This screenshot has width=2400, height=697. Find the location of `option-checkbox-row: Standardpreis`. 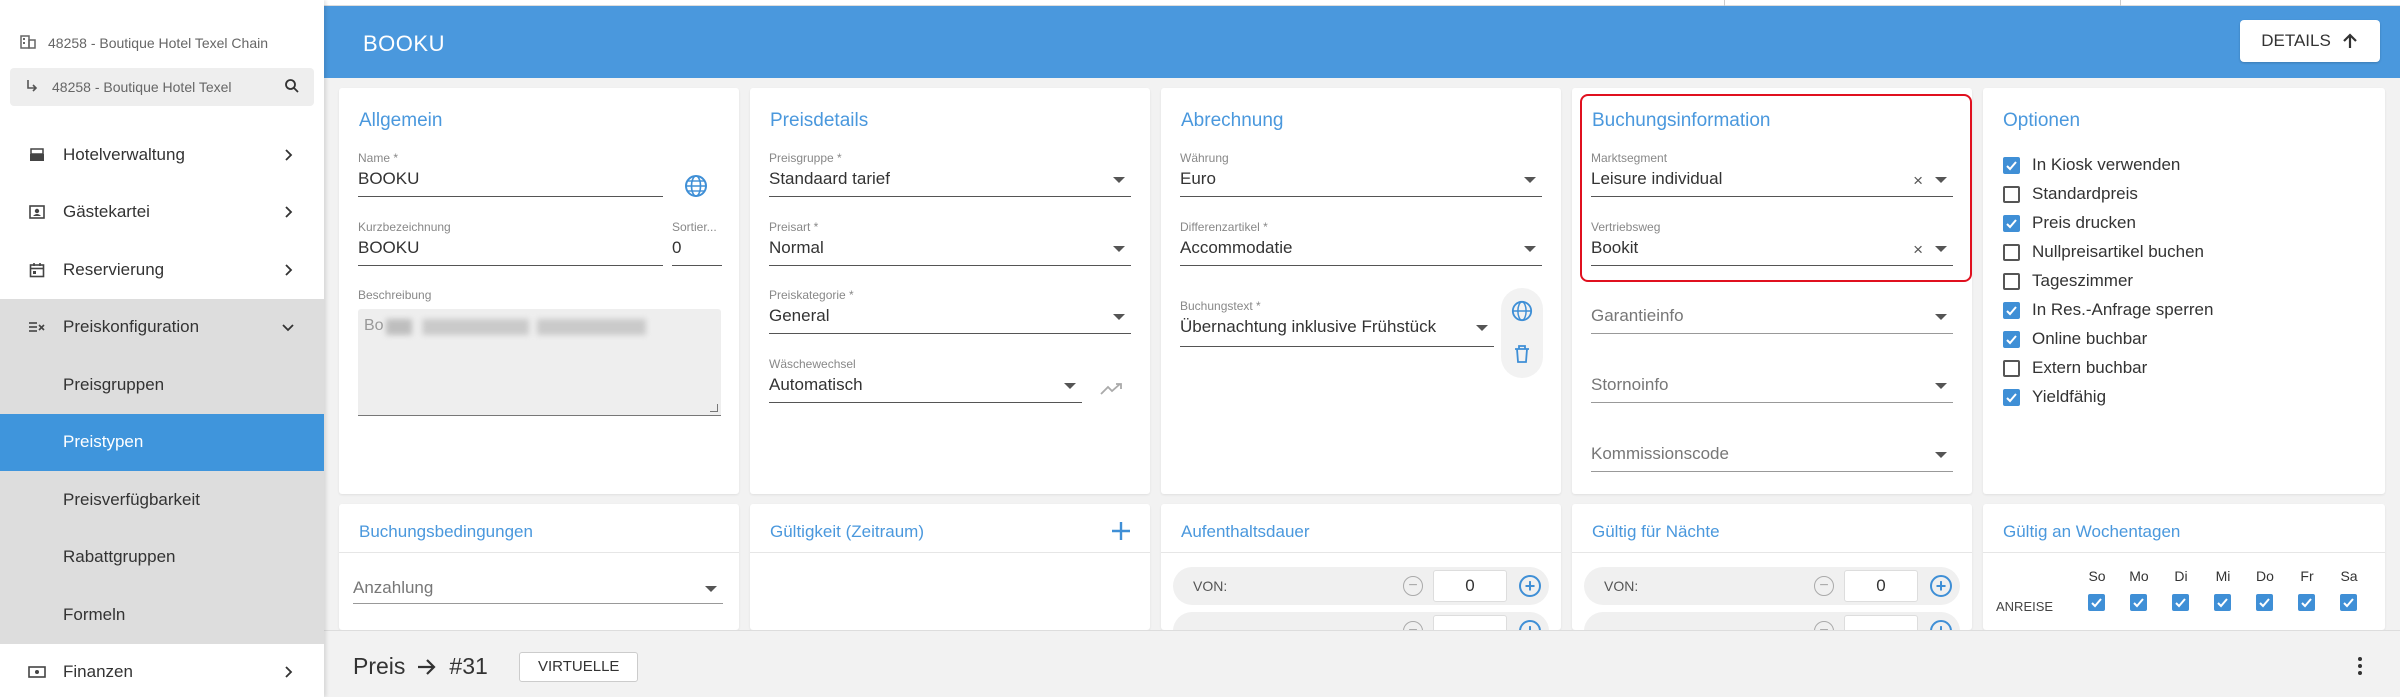

option-checkbox-row: Standardpreis is located at coordinates (2070, 194).